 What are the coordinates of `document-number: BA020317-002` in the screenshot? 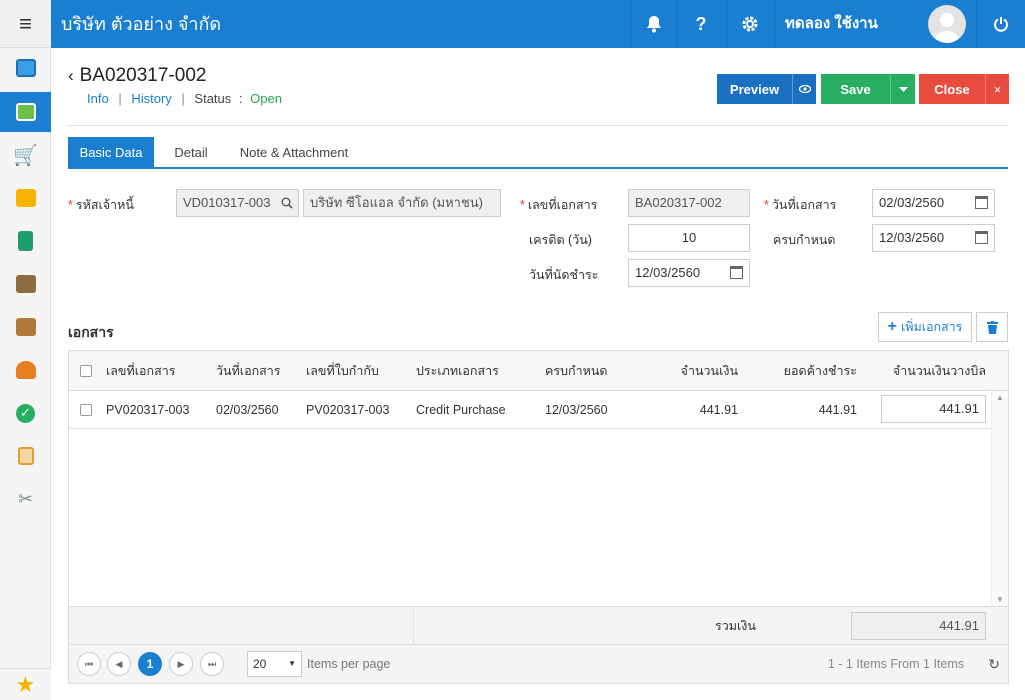 It's located at (143, 75).